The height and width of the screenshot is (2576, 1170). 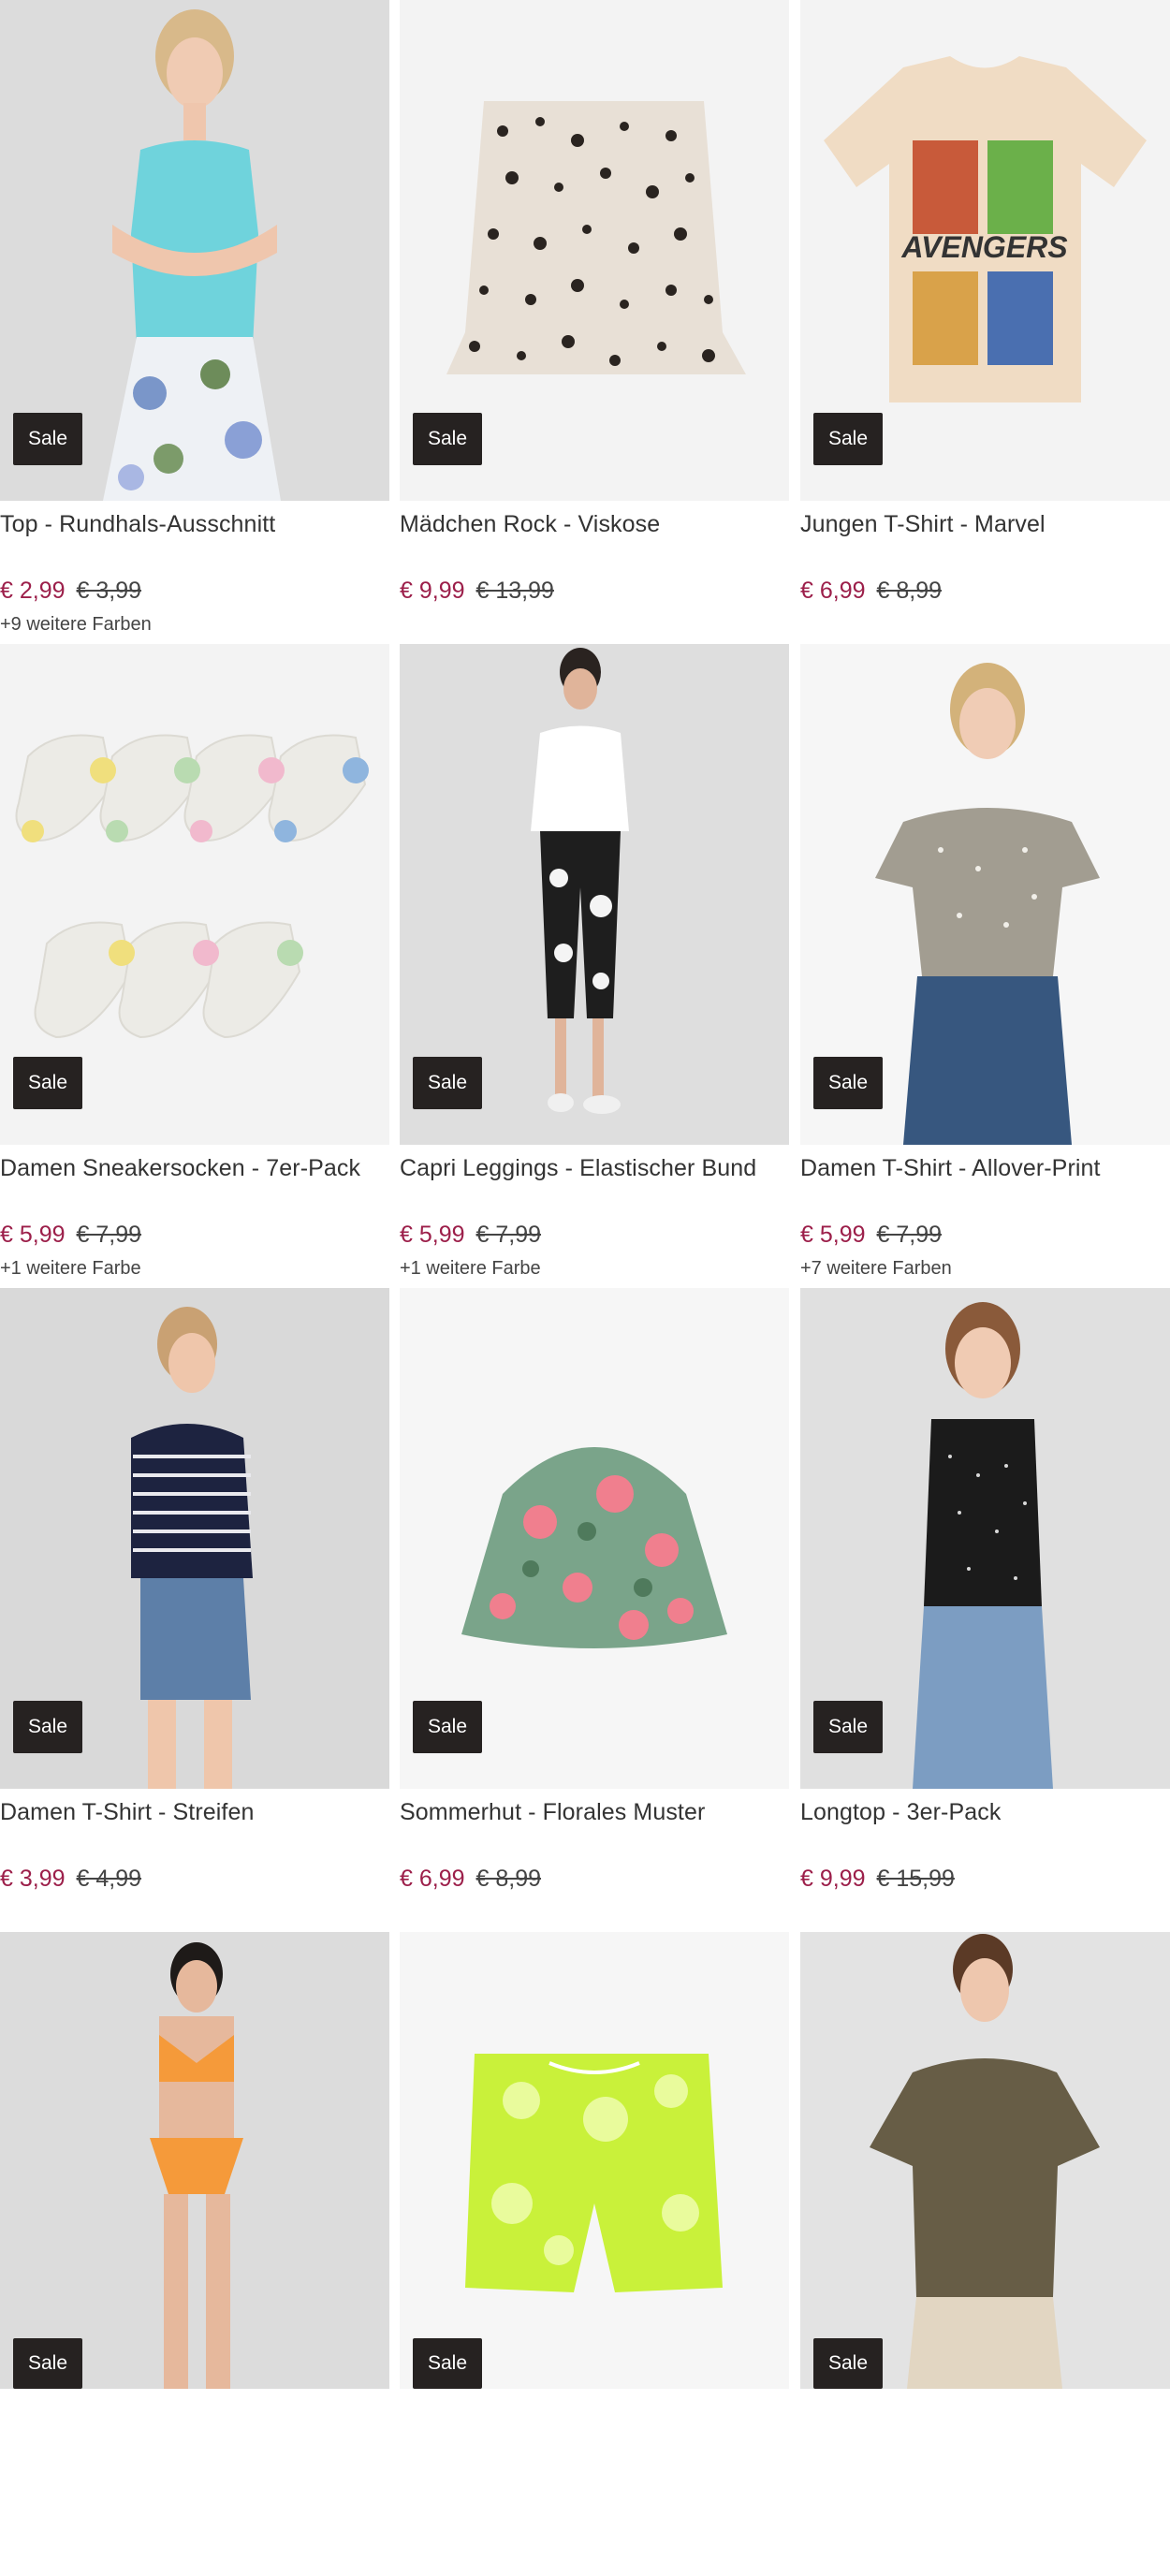 I want to click on product-card: Sale Longtop - 3er-Pack € 9,99 € 15,99, so click(x=985, y=1610).